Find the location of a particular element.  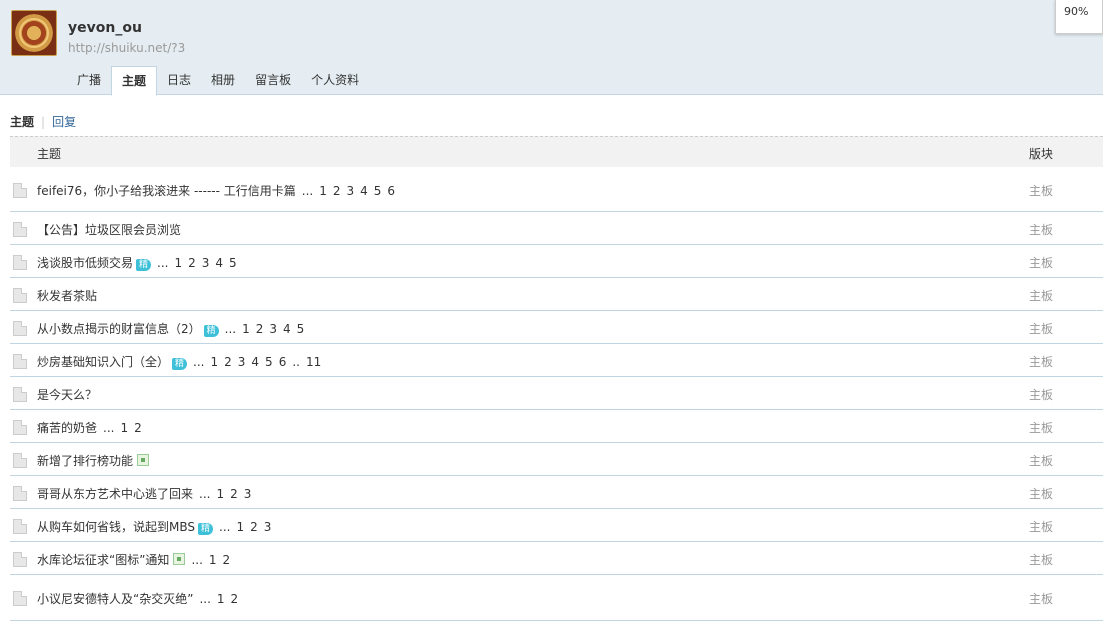

topic-link: 哥哥从东方艺术中心逃了回来 is located at coordinates (115, 494).